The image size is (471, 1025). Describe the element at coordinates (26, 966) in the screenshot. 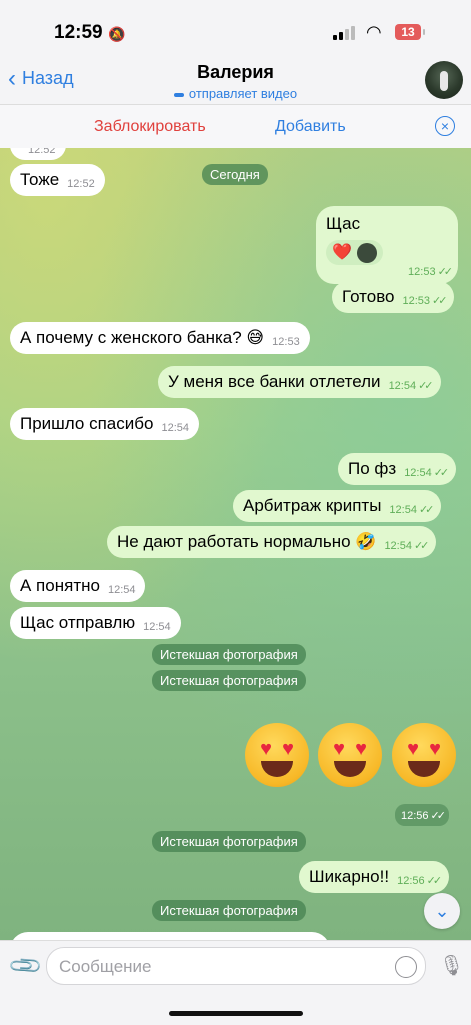

I see `attach-icon: 📎` at that location.